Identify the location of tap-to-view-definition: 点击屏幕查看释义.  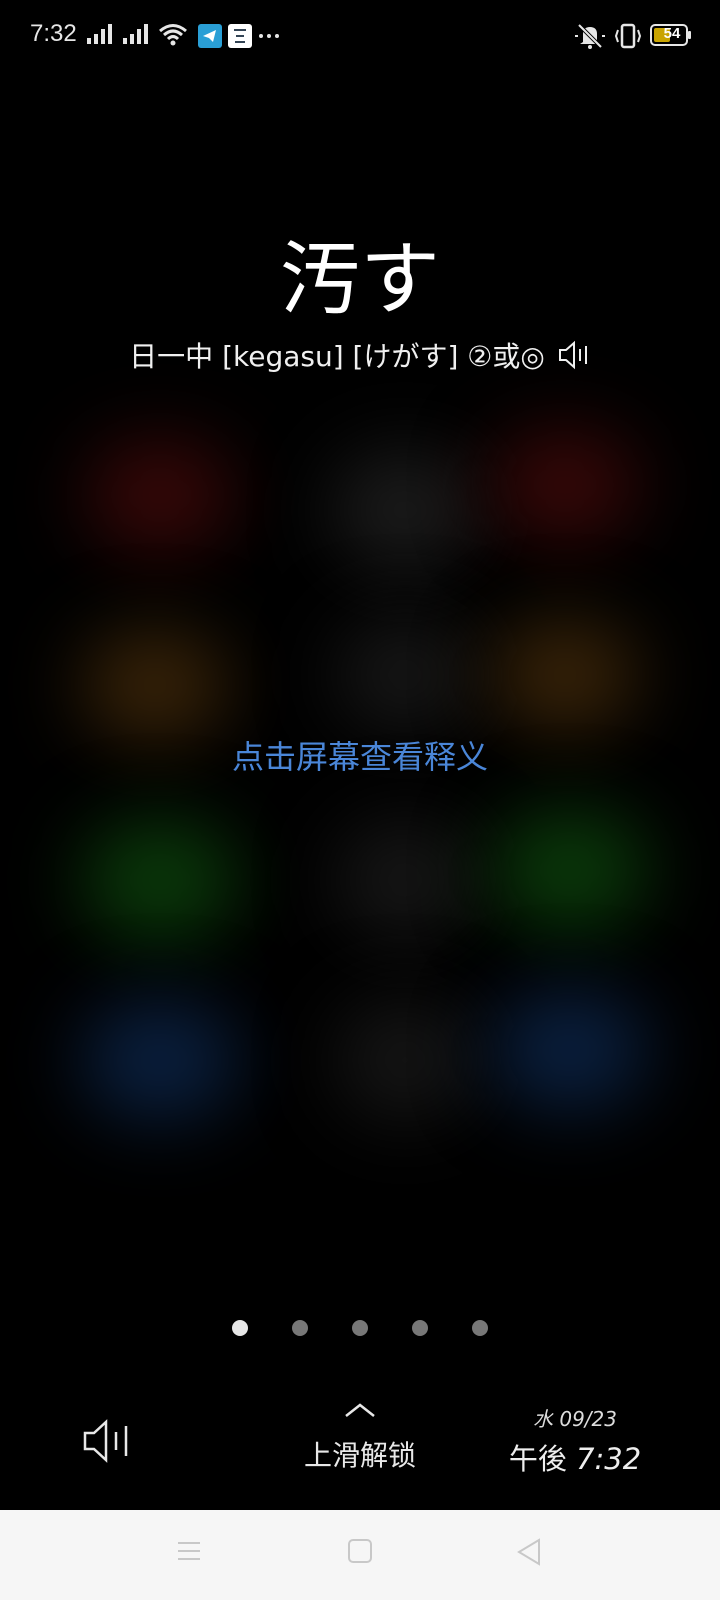
(360, 755).